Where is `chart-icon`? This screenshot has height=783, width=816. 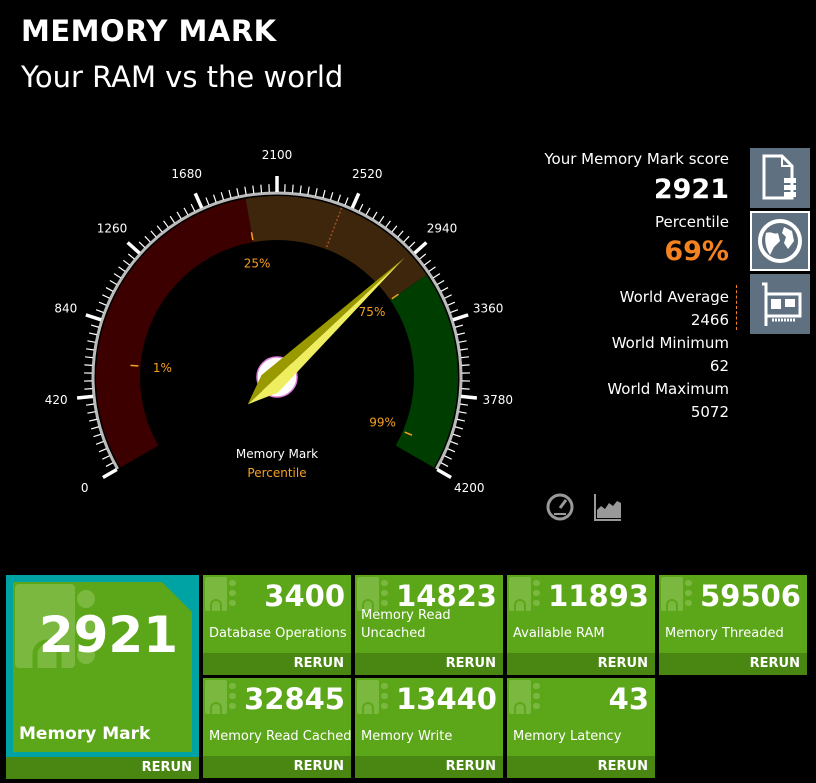 chart-icon is located at coordinates (608, 507).